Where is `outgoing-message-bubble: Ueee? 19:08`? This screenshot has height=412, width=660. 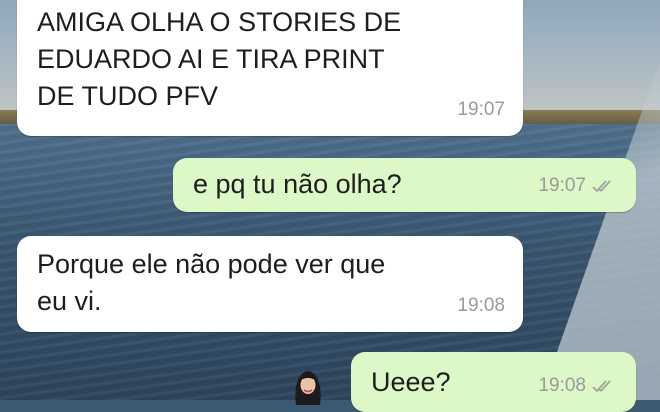 outgoing-message-bubble: Ueee? 19:08 is located at coordinates (493, 382).